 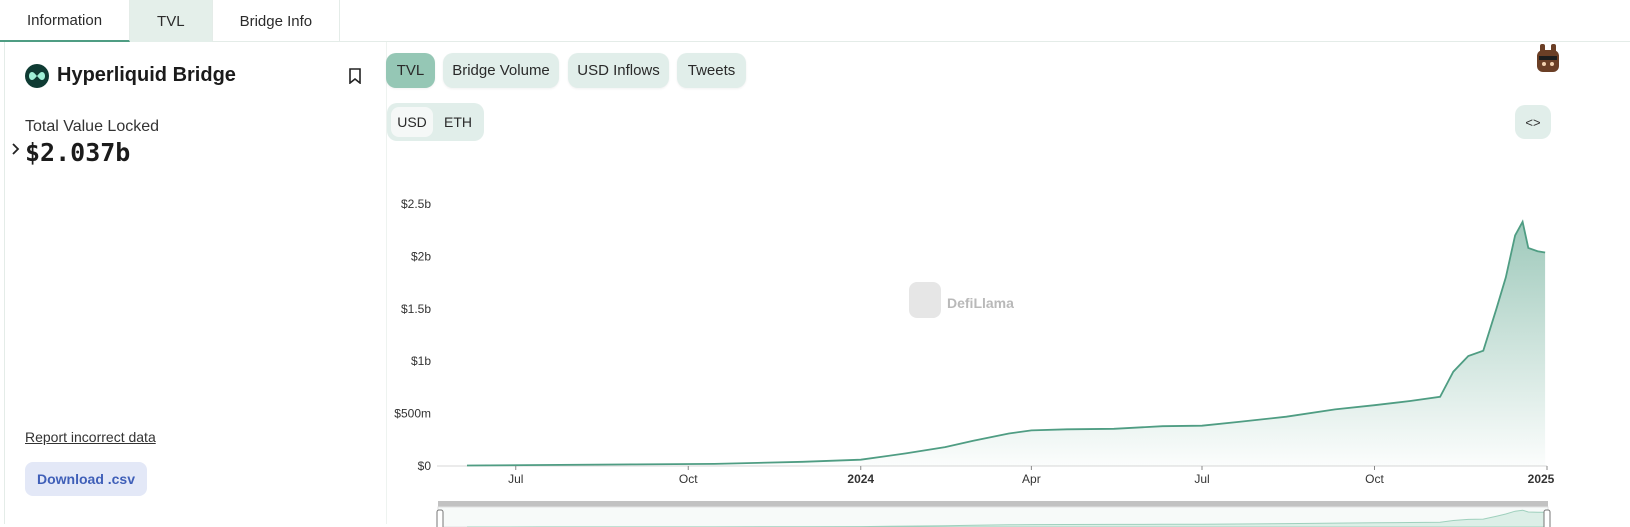 I want to click on brush-track, so click(x=993, y=504).